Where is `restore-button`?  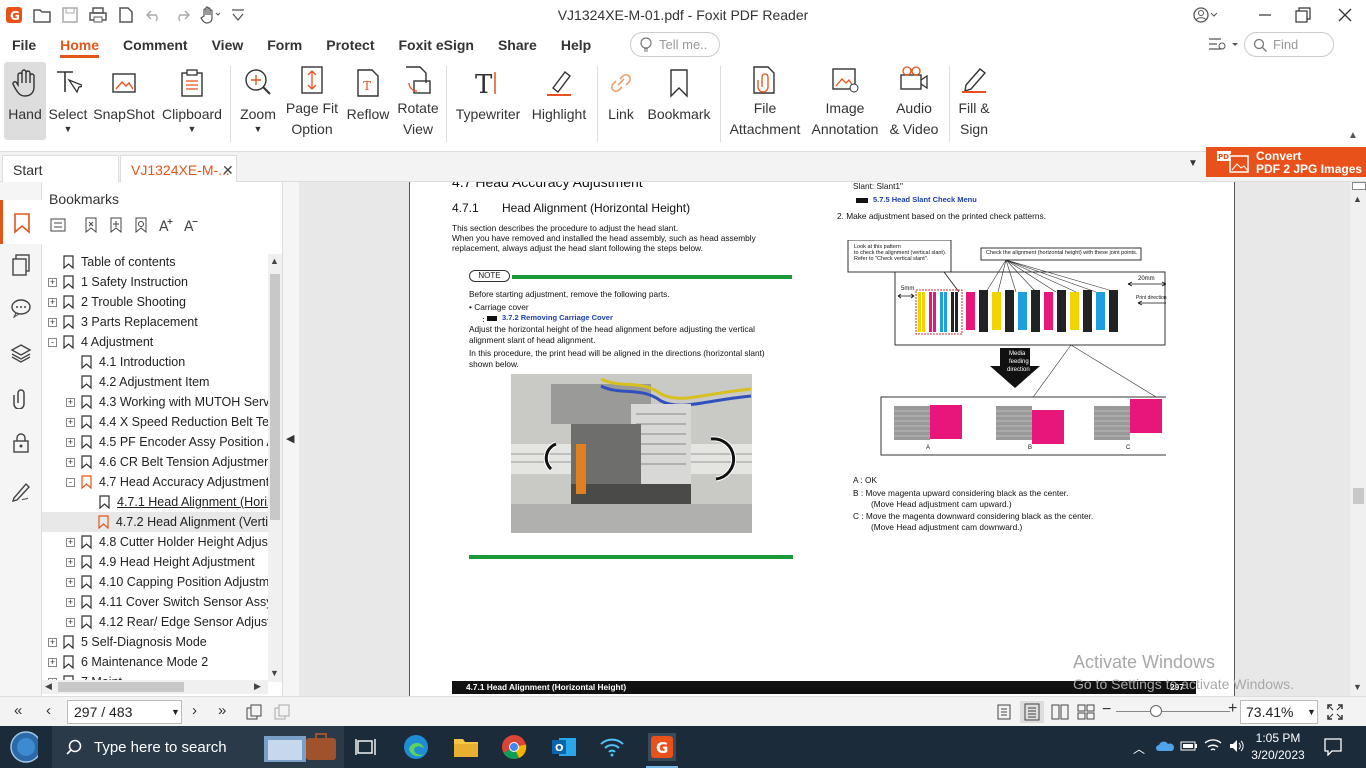
restore-button is located at coordinates (1303, 15).